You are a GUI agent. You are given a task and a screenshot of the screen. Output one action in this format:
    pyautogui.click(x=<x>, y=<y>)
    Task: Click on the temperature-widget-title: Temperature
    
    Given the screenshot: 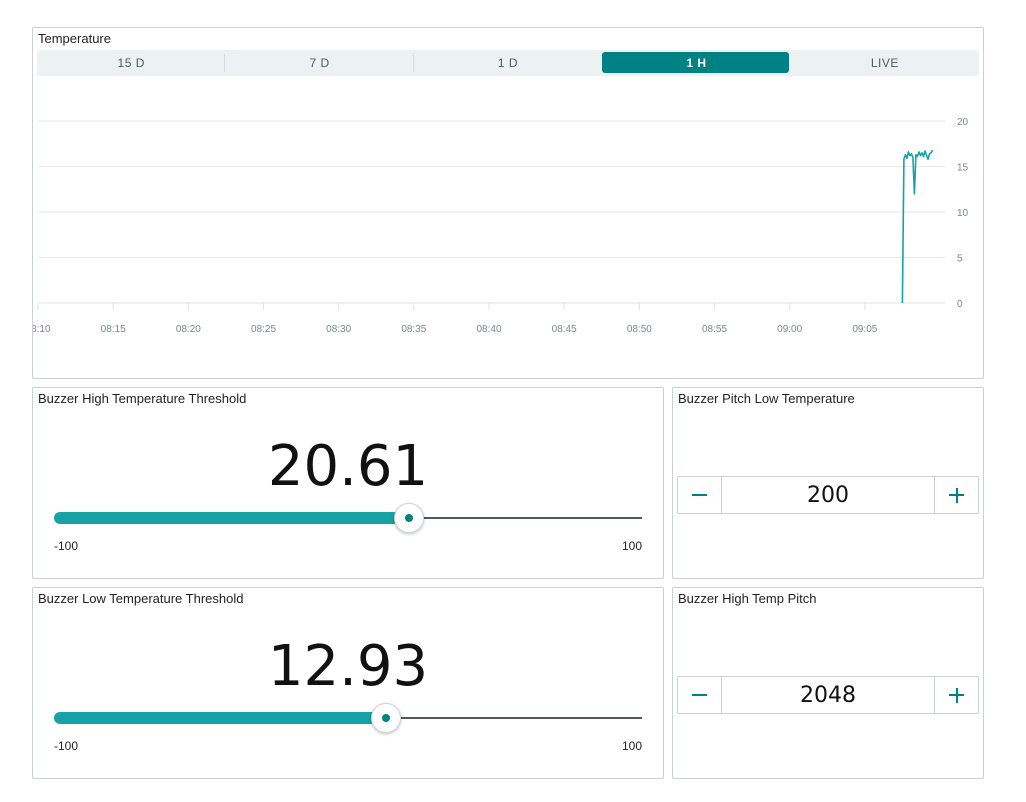 What is the action you would take?
    pyautogui.click(x=74, y=38)
    